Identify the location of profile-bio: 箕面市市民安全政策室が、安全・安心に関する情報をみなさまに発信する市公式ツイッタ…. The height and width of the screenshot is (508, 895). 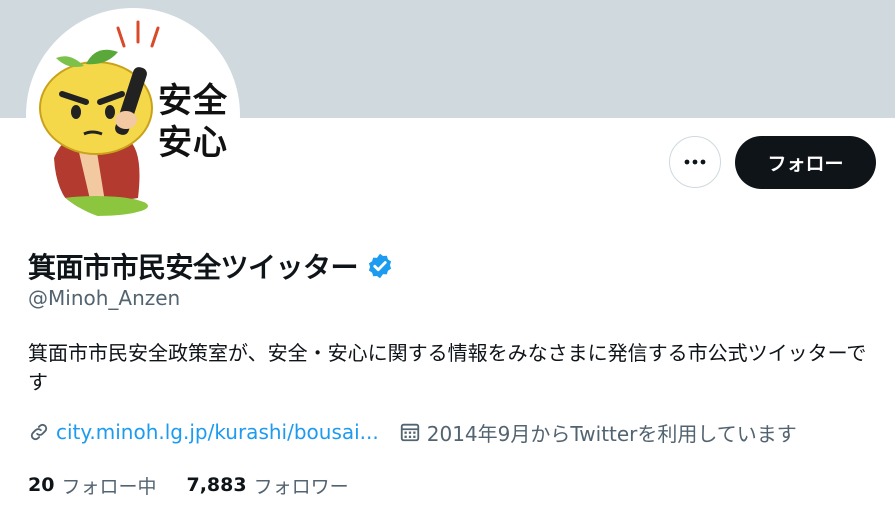
(447, 367).